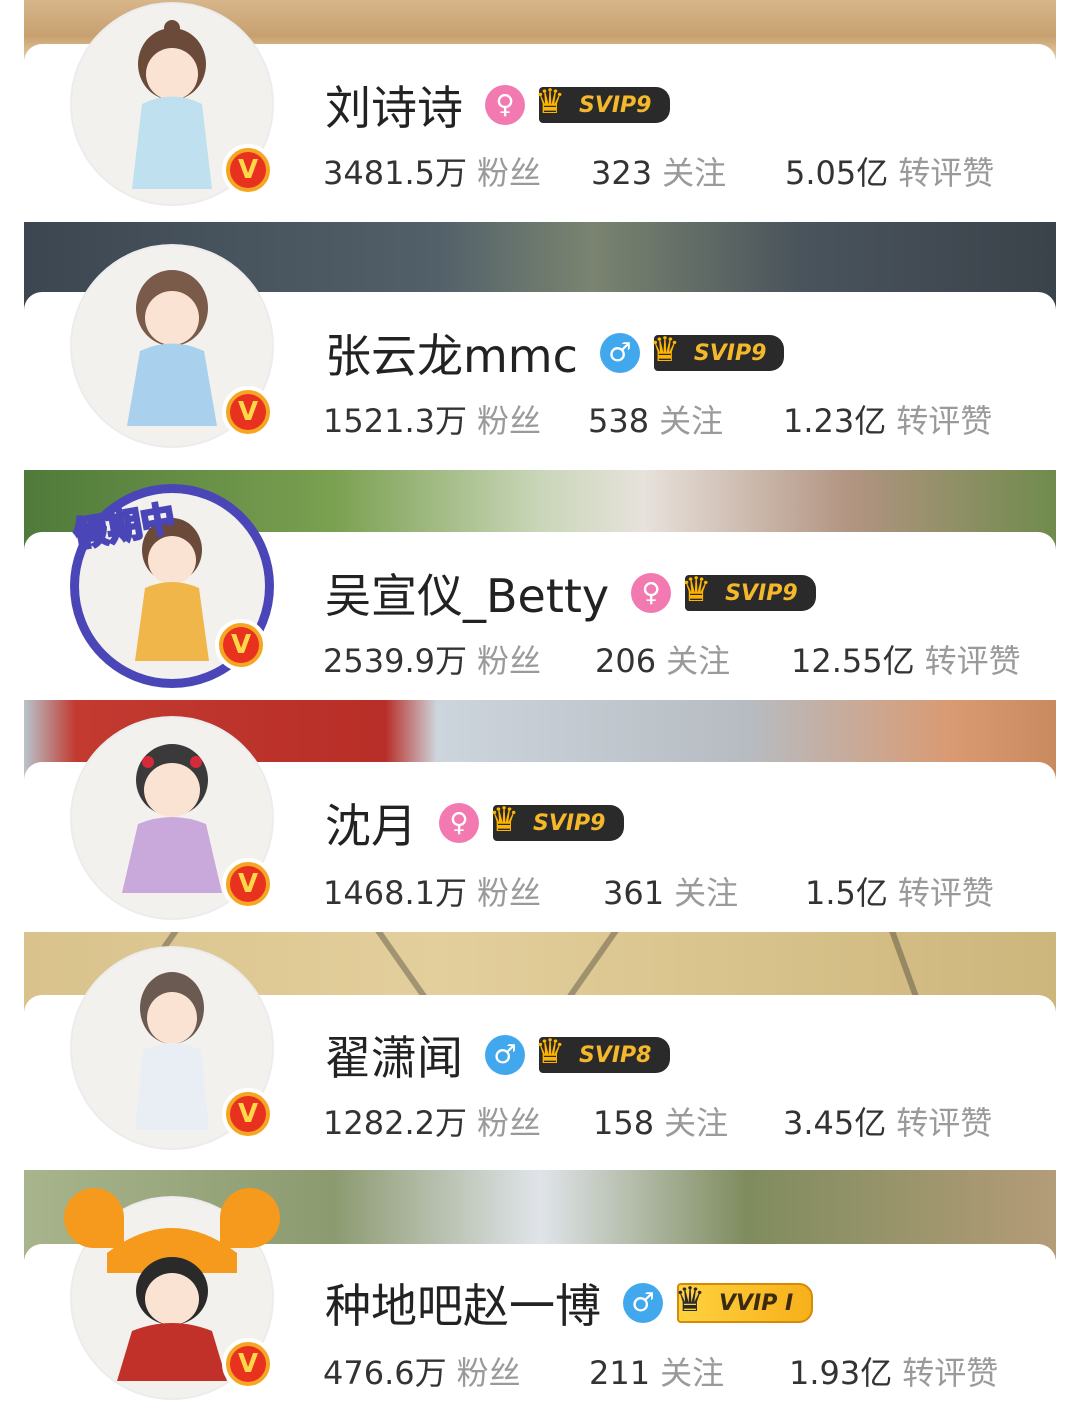 Image resolution: width=1080 pixels, height=1420 pixels. Describe the element at coordinates (660, 1121) in the screenshot. I see `following-stat: 158 关注` at that location.